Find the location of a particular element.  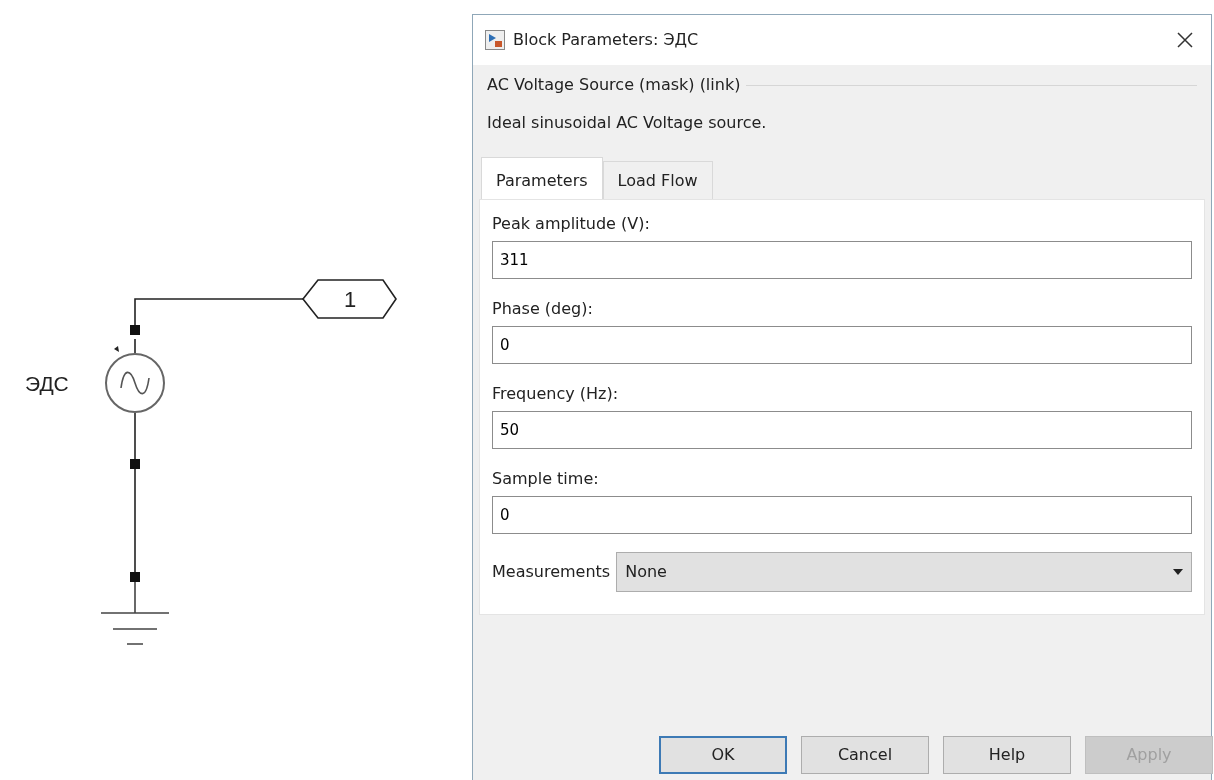

block-icon is located at coordinates (495, 40).